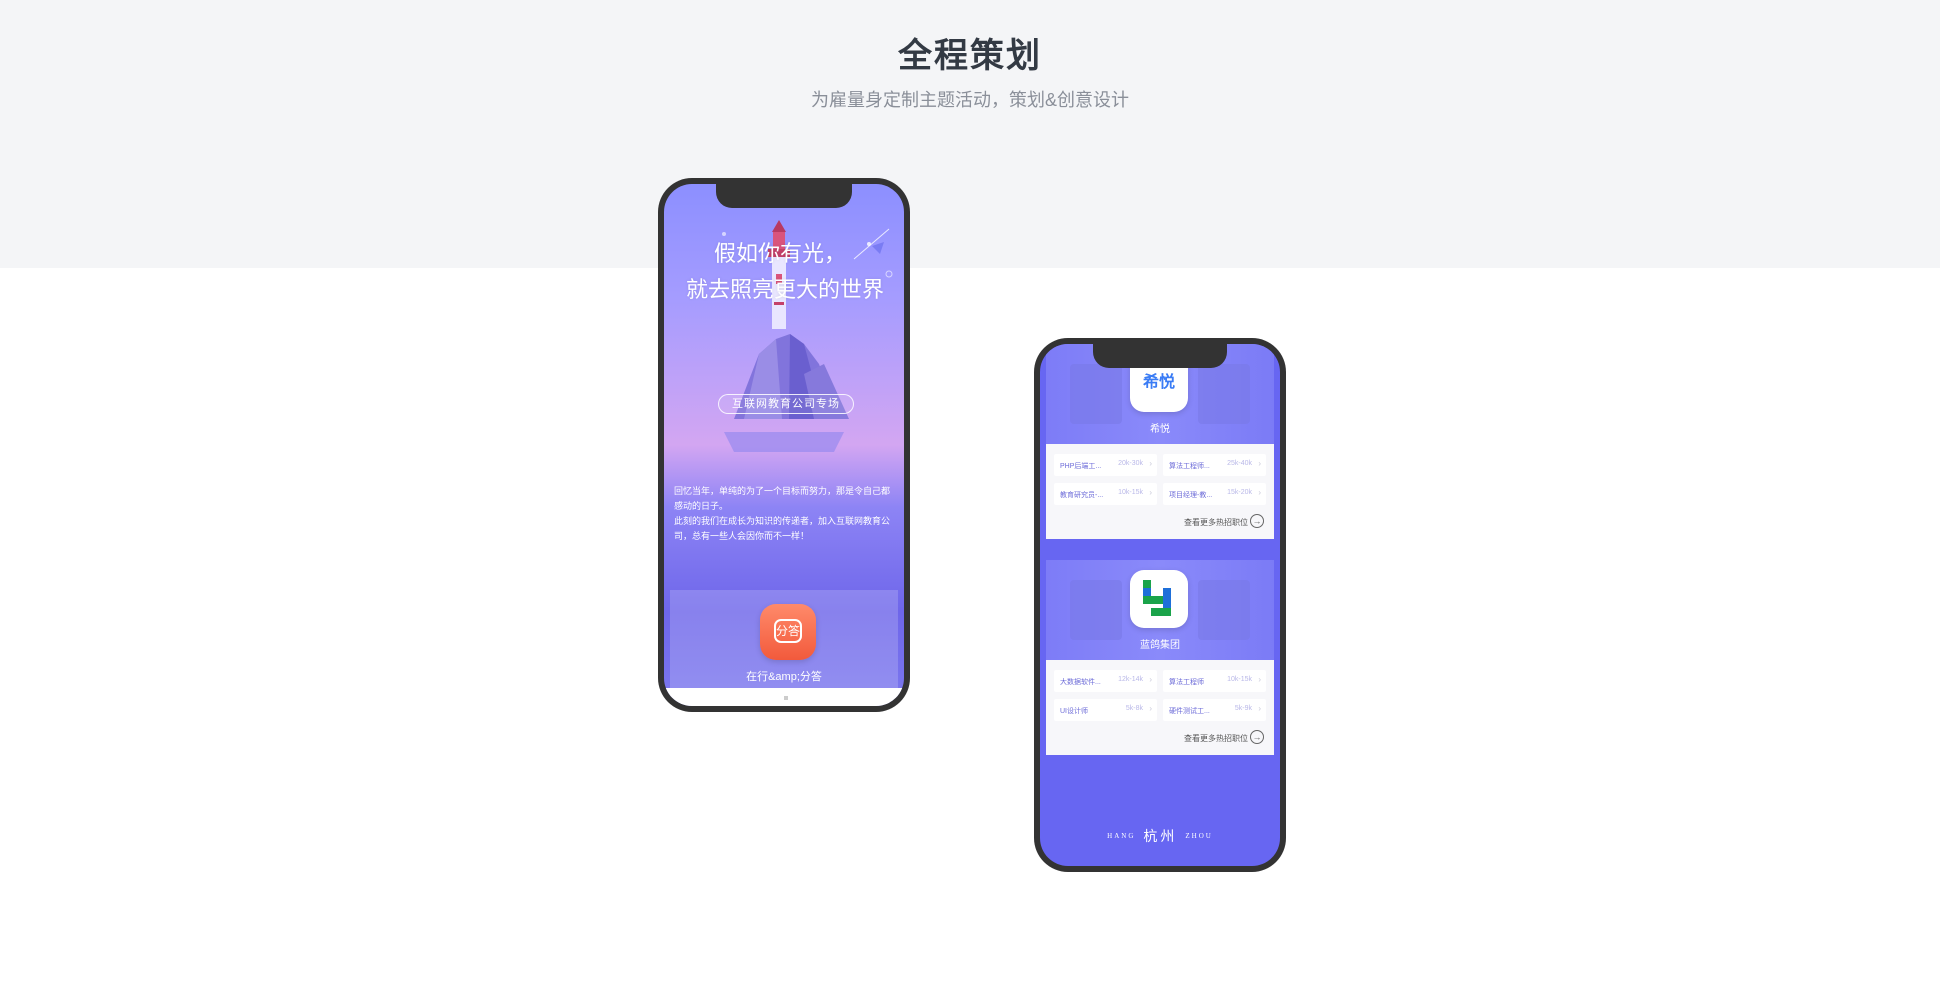 This screenshot has width=1940, height=1000. What do you see at coordinates (1105, 681) in the screenshot?
I see `job-item: 大数据软件... 12k-14k ›` at bounding box center [1105, 681].